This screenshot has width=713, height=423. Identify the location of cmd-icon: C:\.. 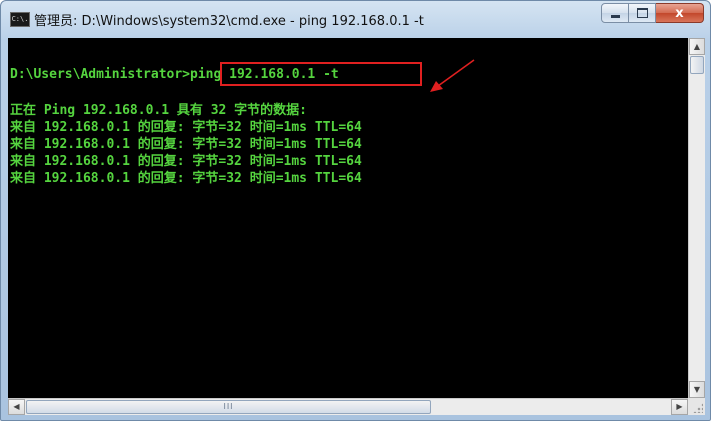
(20, 19).